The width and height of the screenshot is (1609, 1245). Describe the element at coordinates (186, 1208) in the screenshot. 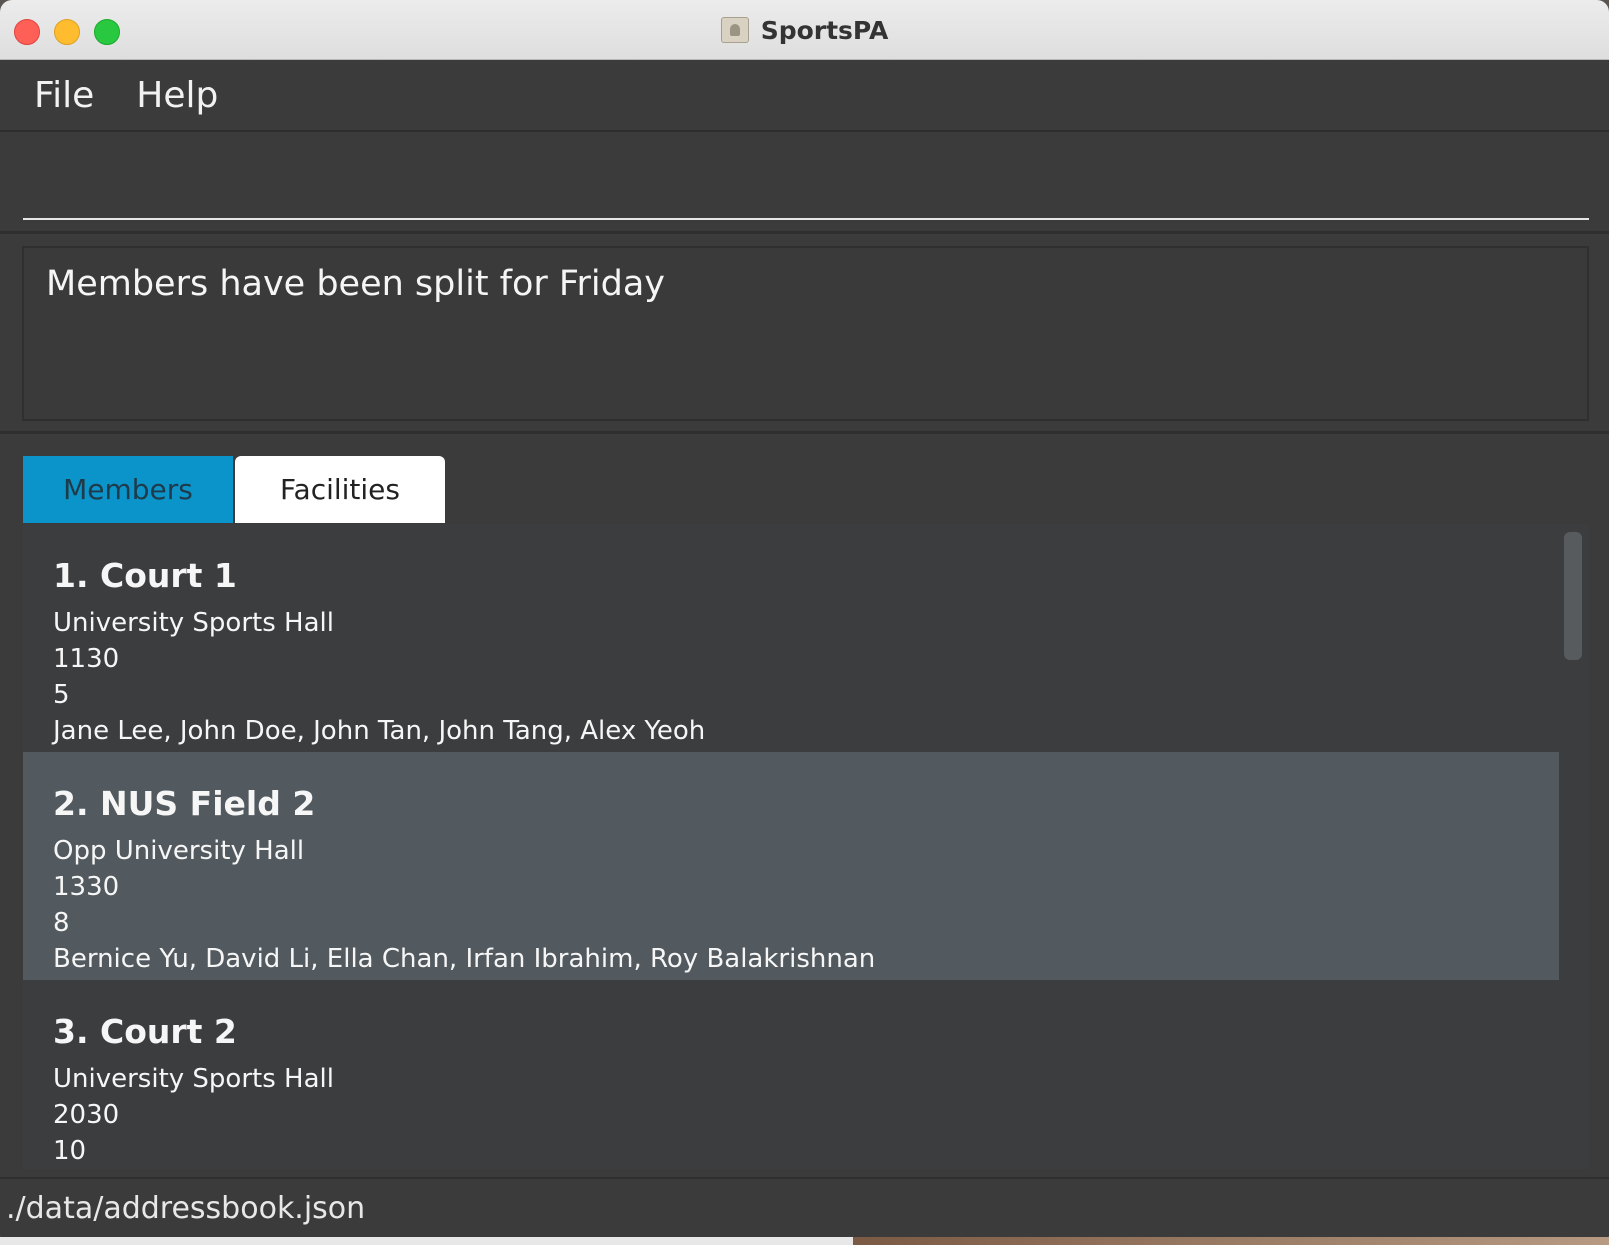

I see `storage-path: ./data/addressbook.json` at that location.